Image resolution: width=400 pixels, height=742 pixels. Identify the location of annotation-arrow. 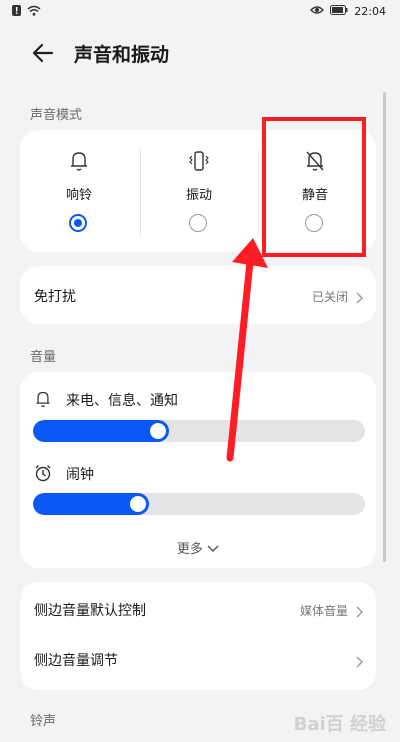
(247, 350).